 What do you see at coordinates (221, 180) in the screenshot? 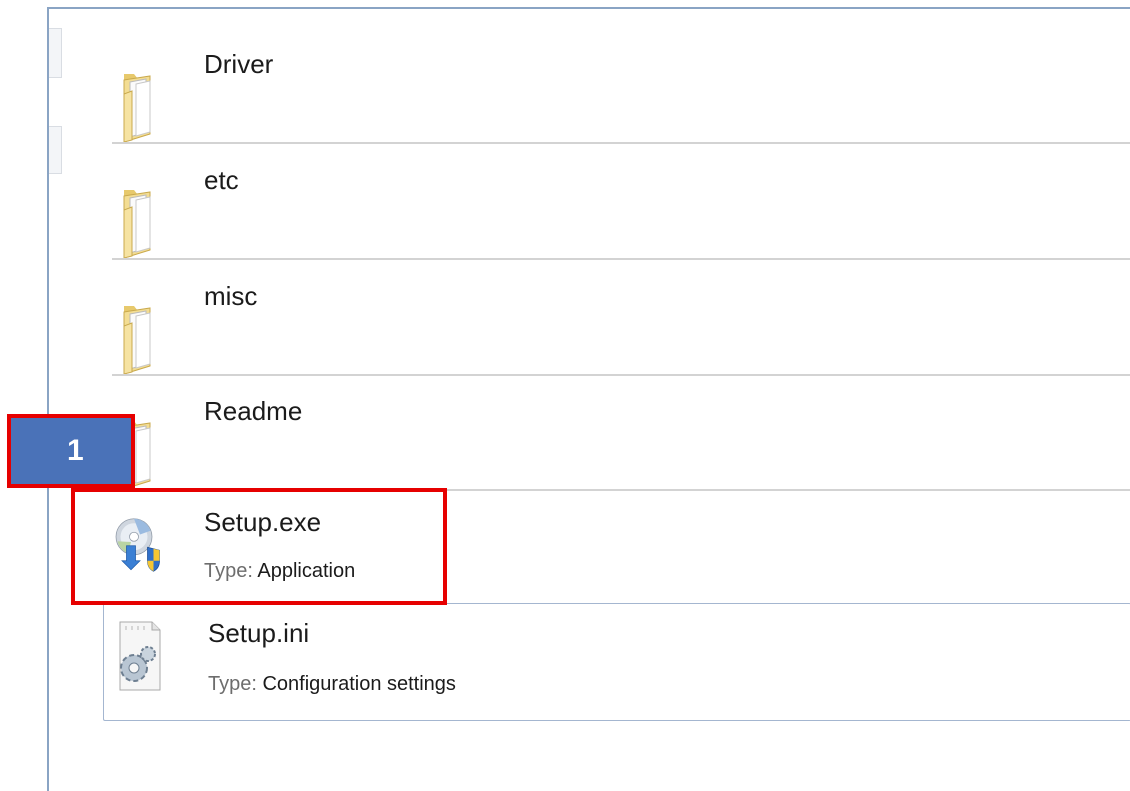
I see `file-name: etc` at bounding box center [221, 180].